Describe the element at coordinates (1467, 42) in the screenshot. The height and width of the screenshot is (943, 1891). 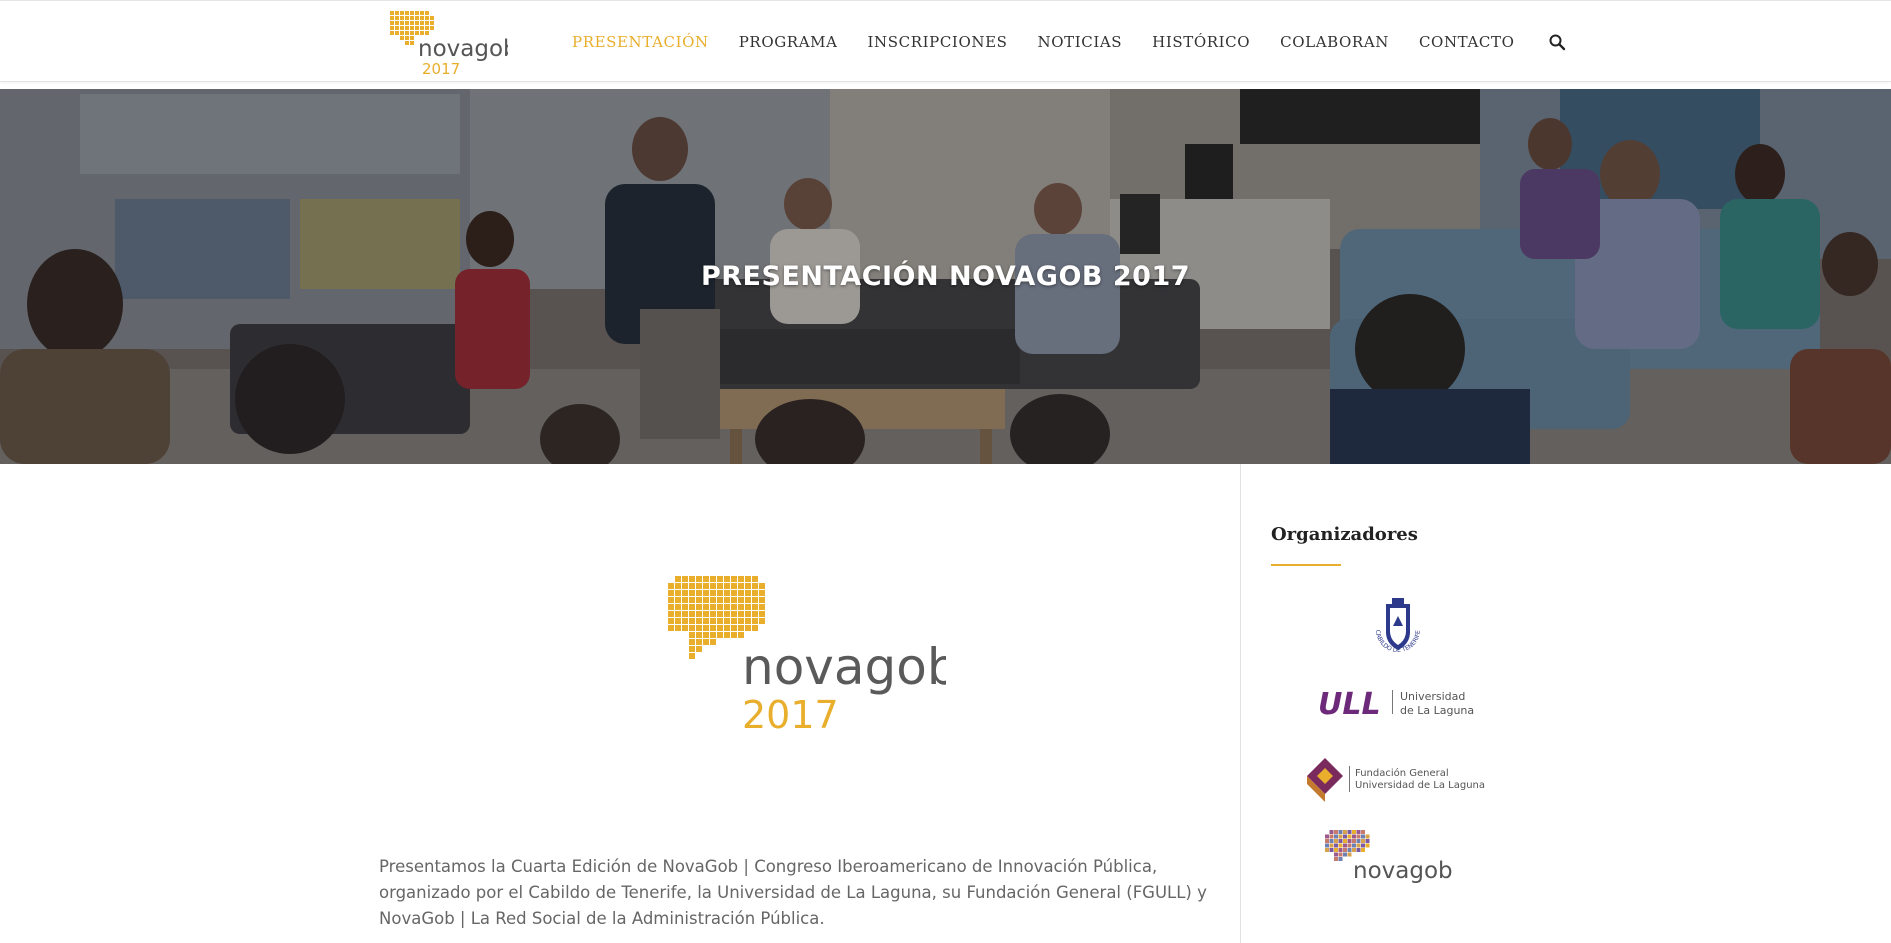
I see `nav-contacto: CONTACTO` at that location.